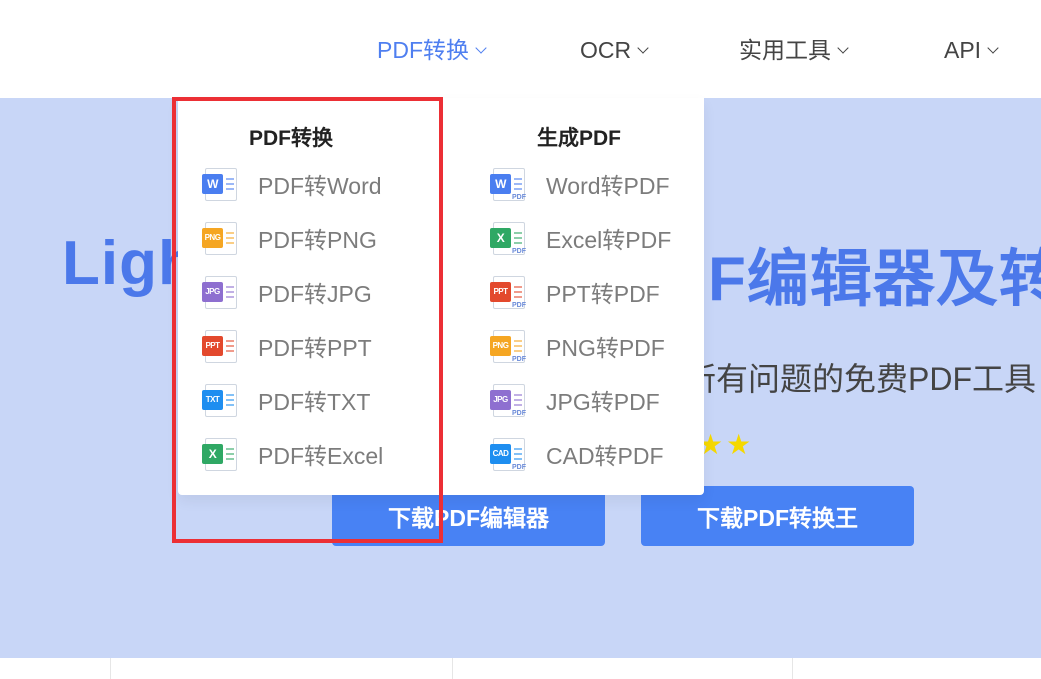 This screenshot has width=1041, height=679. Describe the element at coordinates (320, 186) in the screenshot. I see `menu-item-label: PDF转Word` at that location.